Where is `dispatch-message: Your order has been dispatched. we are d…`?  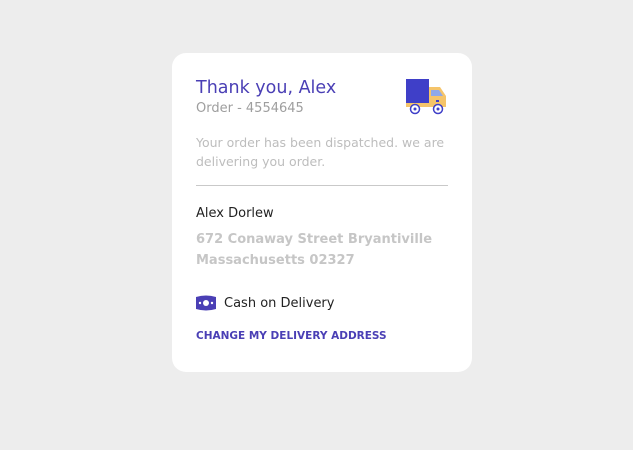 dispatch-message: Your order has been dispatched. we are d… is located at coordinates (320, 152).